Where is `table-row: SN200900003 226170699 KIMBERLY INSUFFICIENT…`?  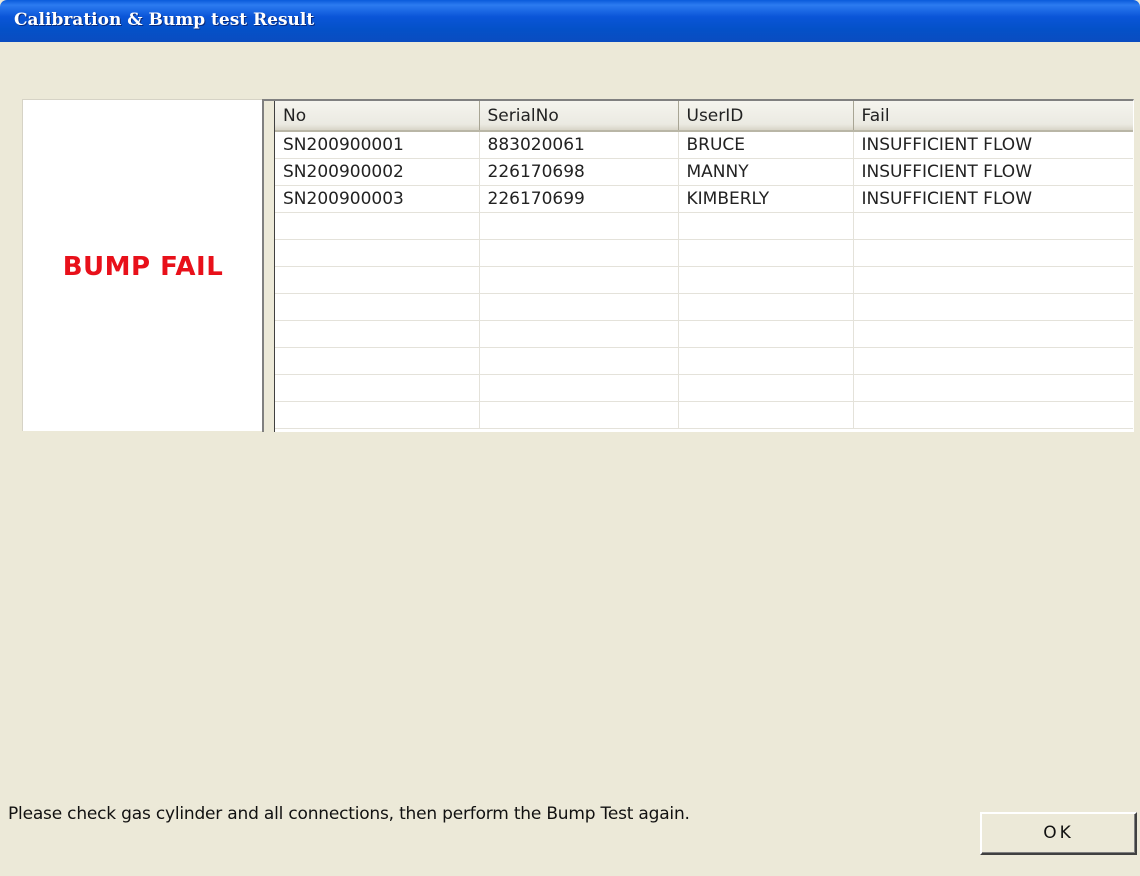
table-row: SN200900003 226170699 KIMBERLY INSUFFICIENT… is located at coordinates (704, 199).